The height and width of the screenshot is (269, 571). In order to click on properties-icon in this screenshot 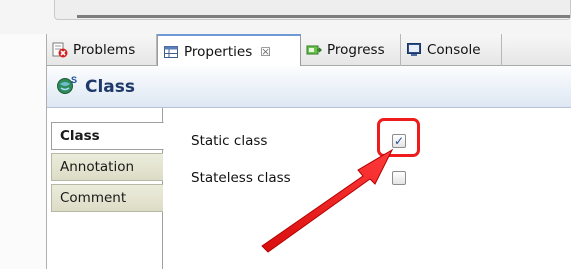, I will do `click(171, 52)`.